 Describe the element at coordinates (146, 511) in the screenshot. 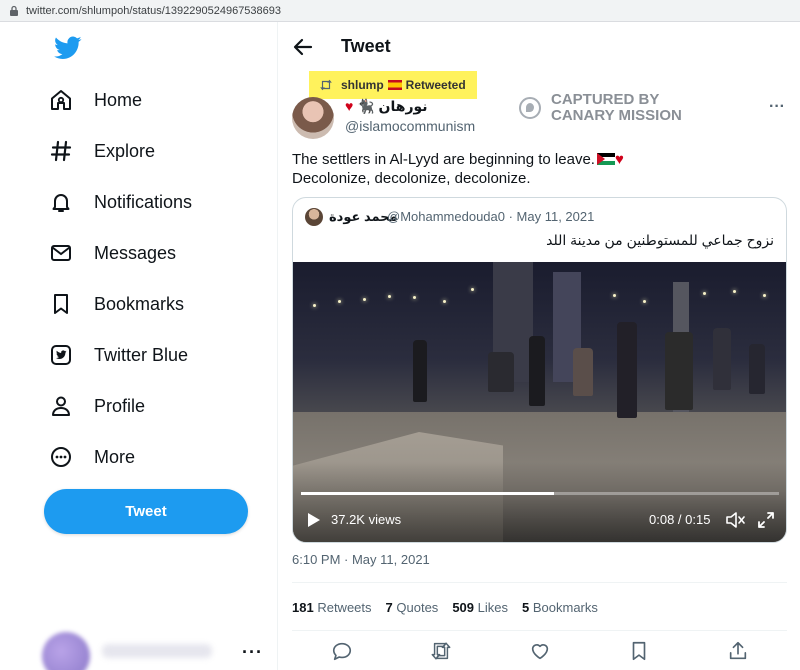

I see `compose-tweet-button: Tweet` at that location.